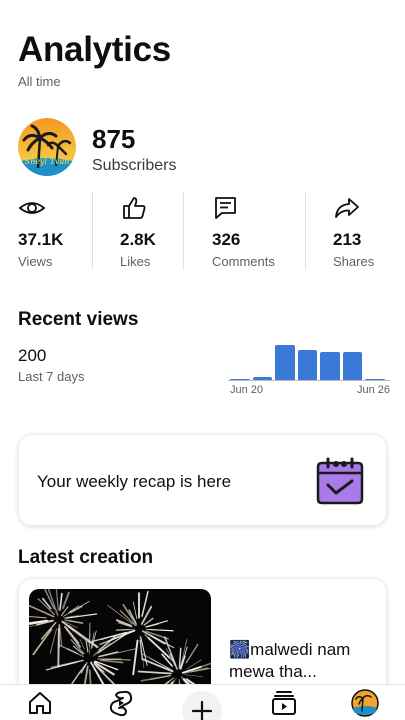 This screenshot has width=405, height=720. I want to click on home-icon, so click(40, 703).